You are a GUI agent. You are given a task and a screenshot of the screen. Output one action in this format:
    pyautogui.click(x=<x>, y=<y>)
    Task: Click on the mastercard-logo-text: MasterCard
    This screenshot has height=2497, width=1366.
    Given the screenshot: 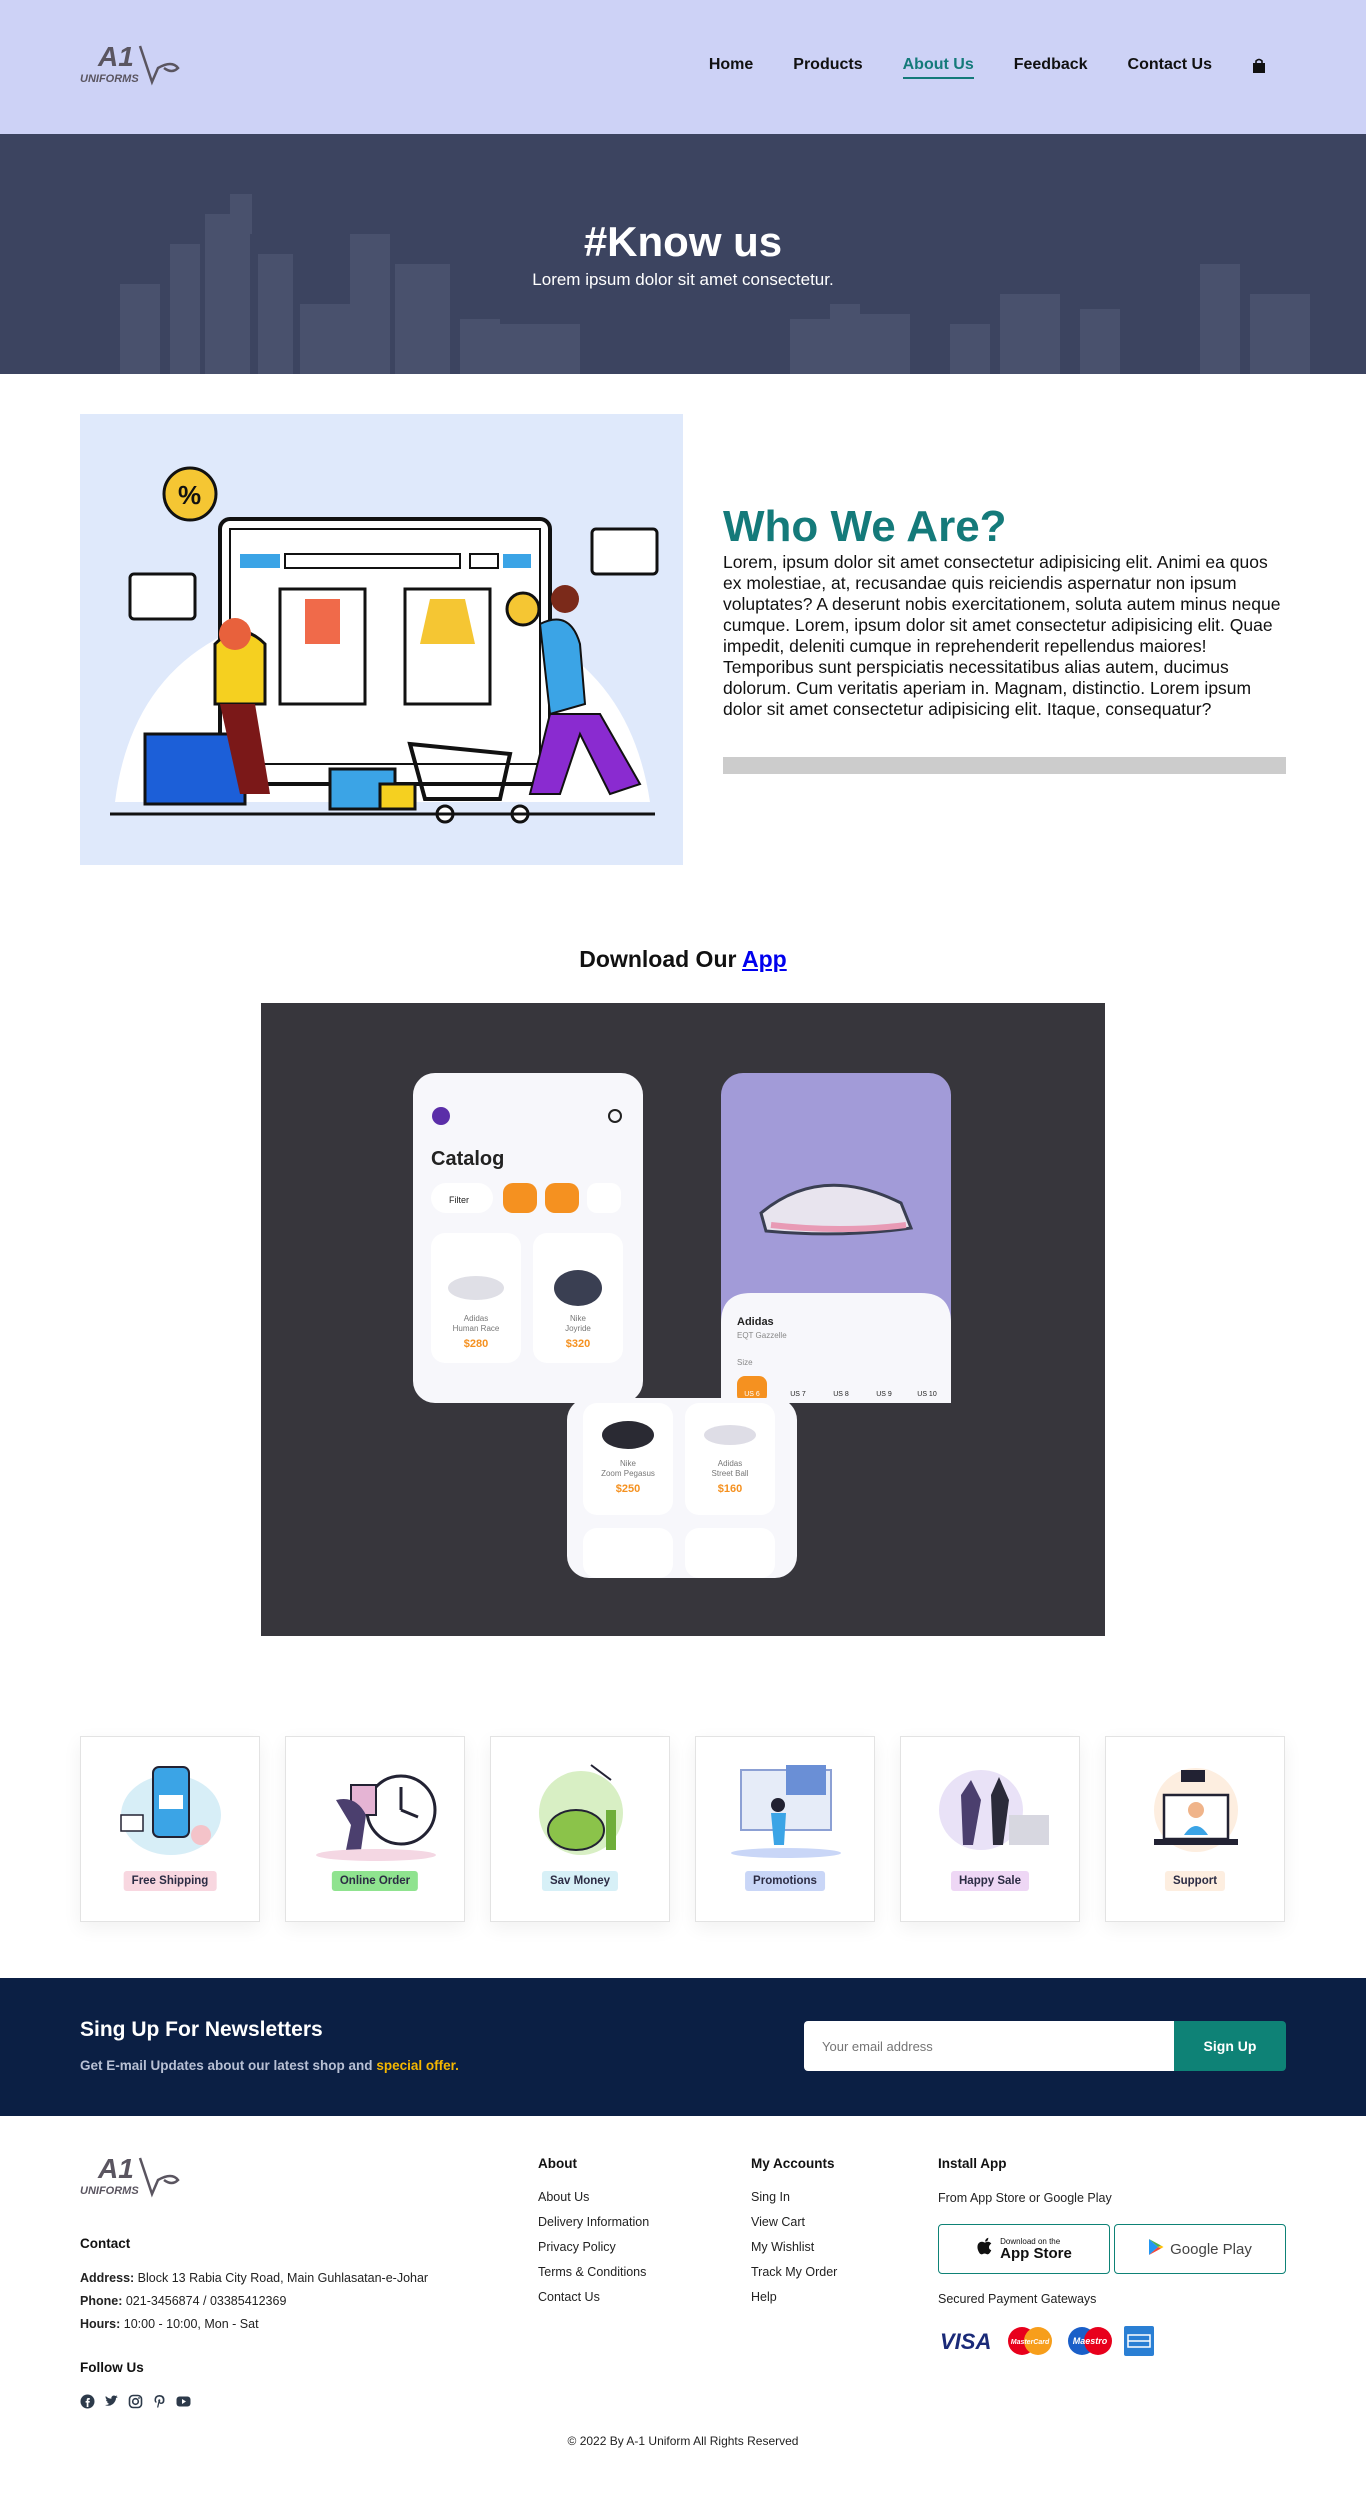 What is the action you would take?
    pyautogui.click(x=1030, y=2342)
    